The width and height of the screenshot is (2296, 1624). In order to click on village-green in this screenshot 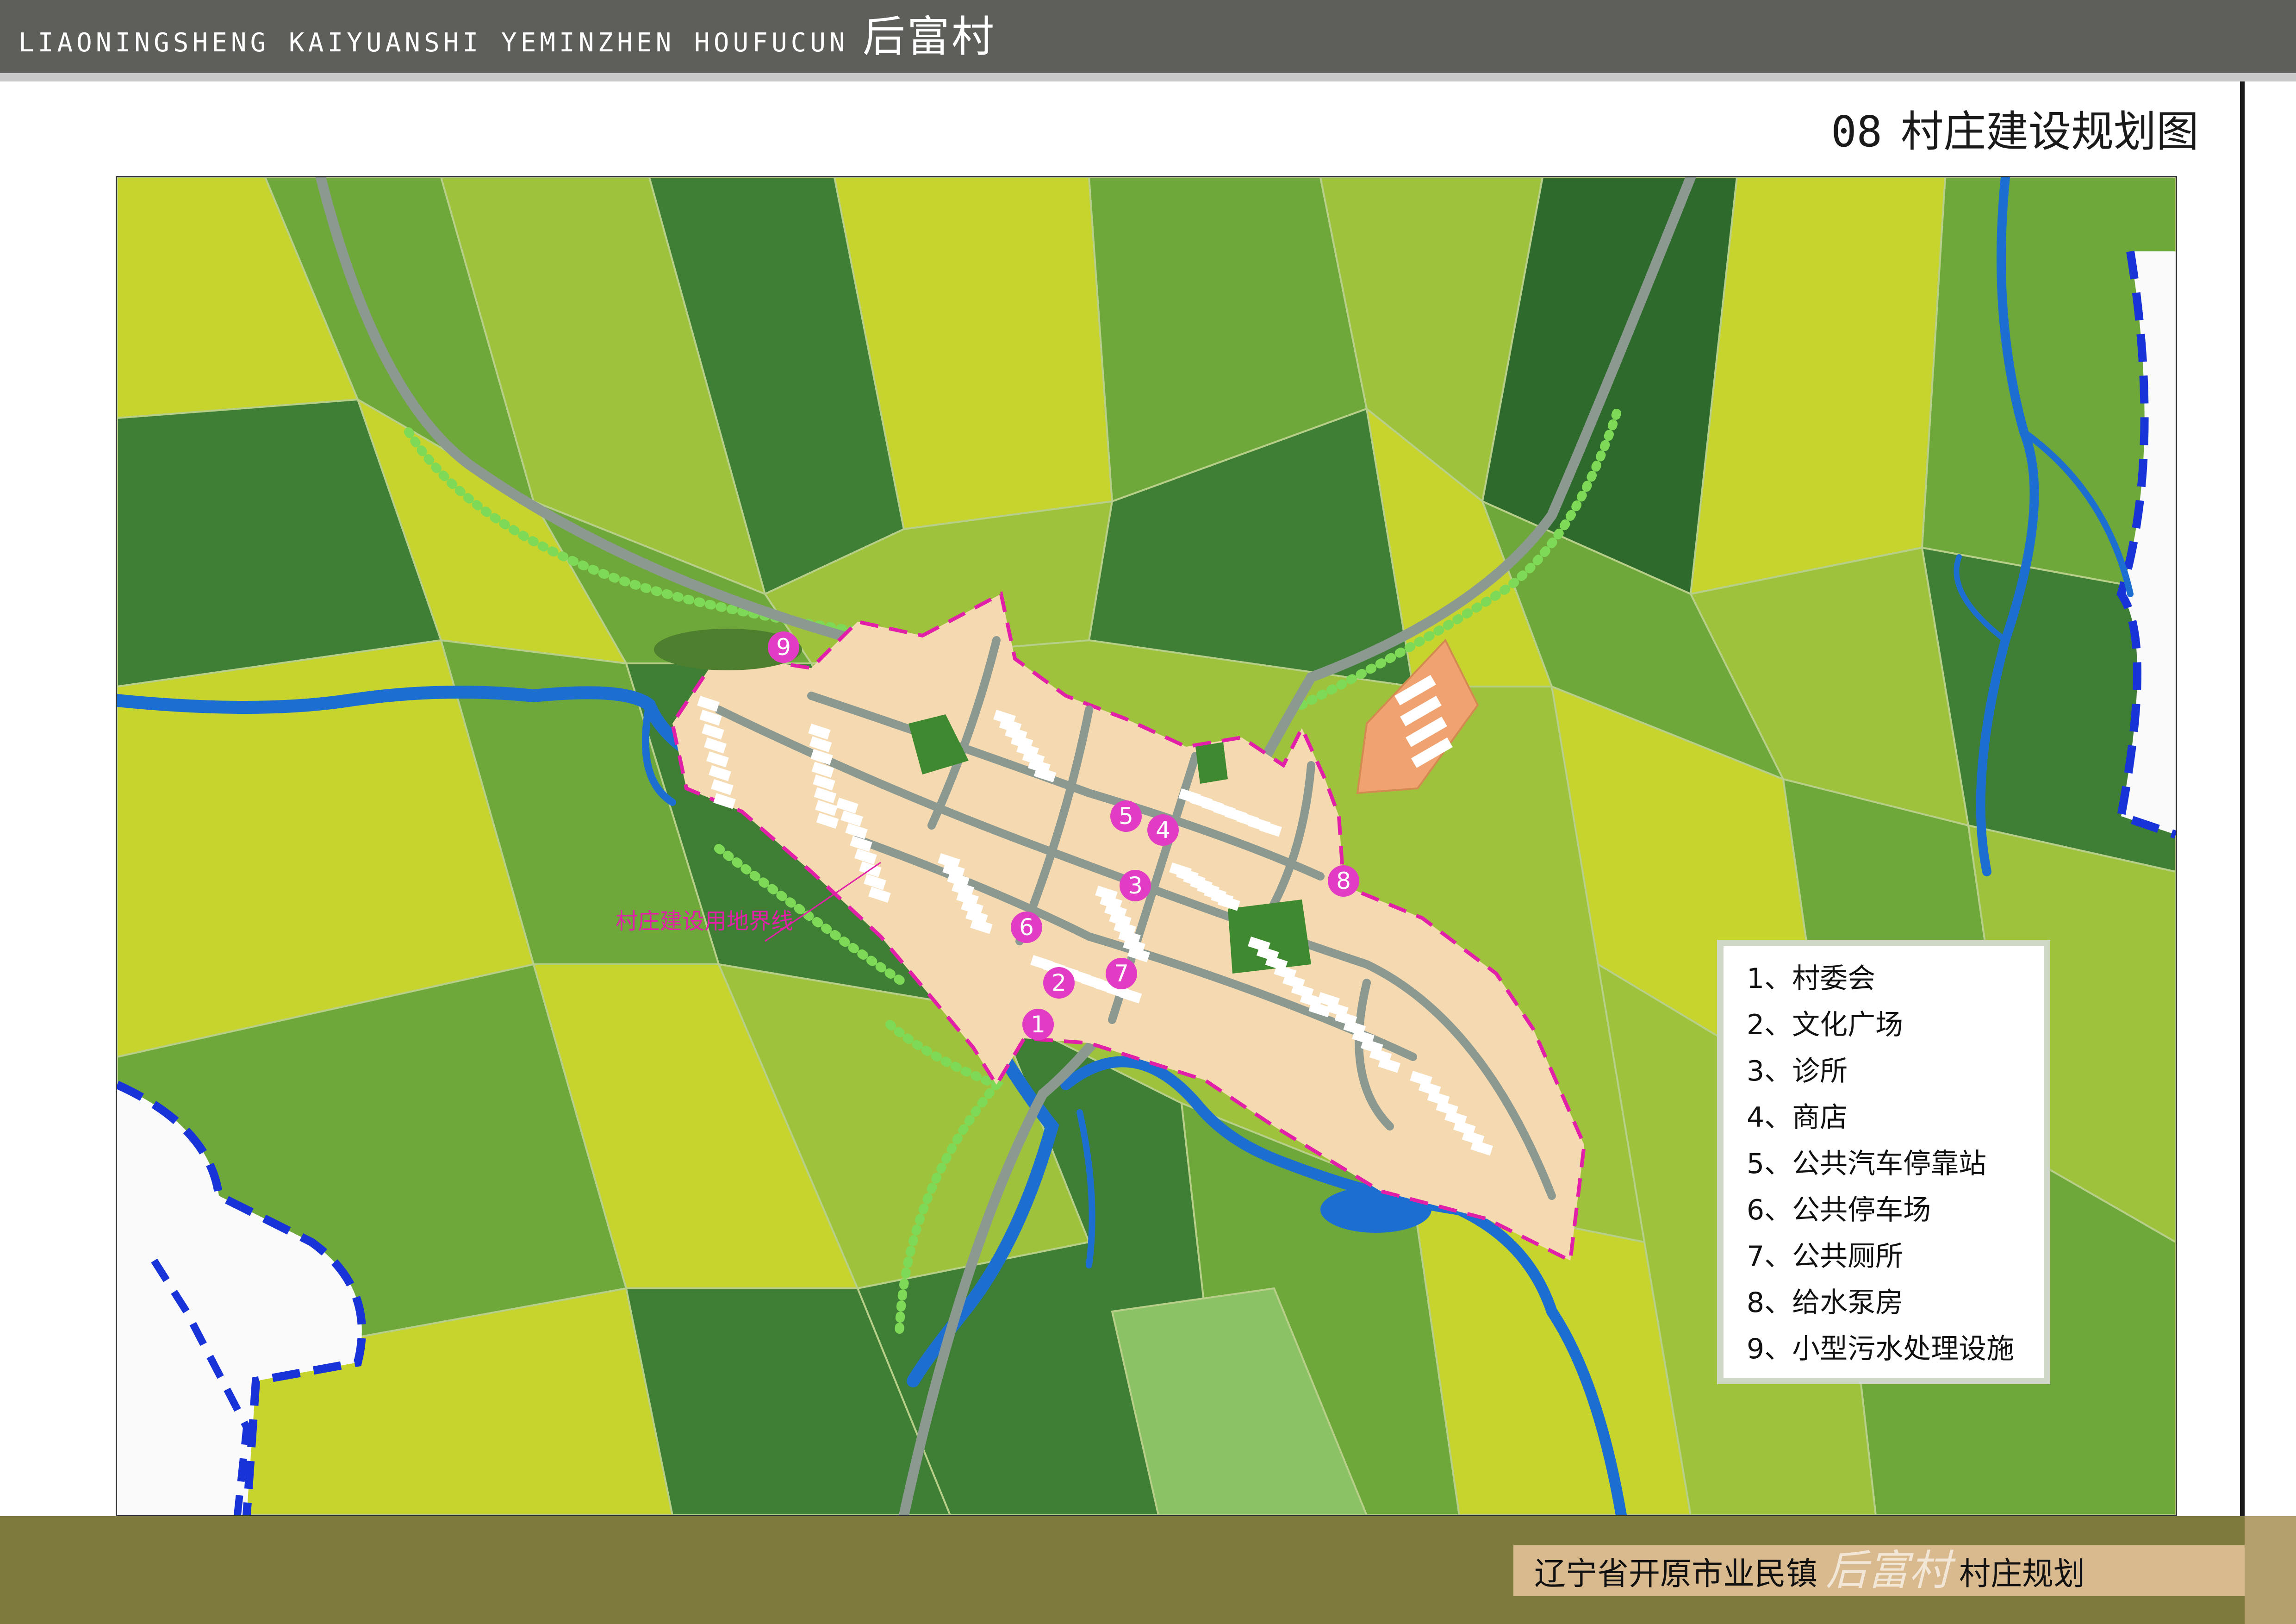, I will do `click(1211, 763)`.